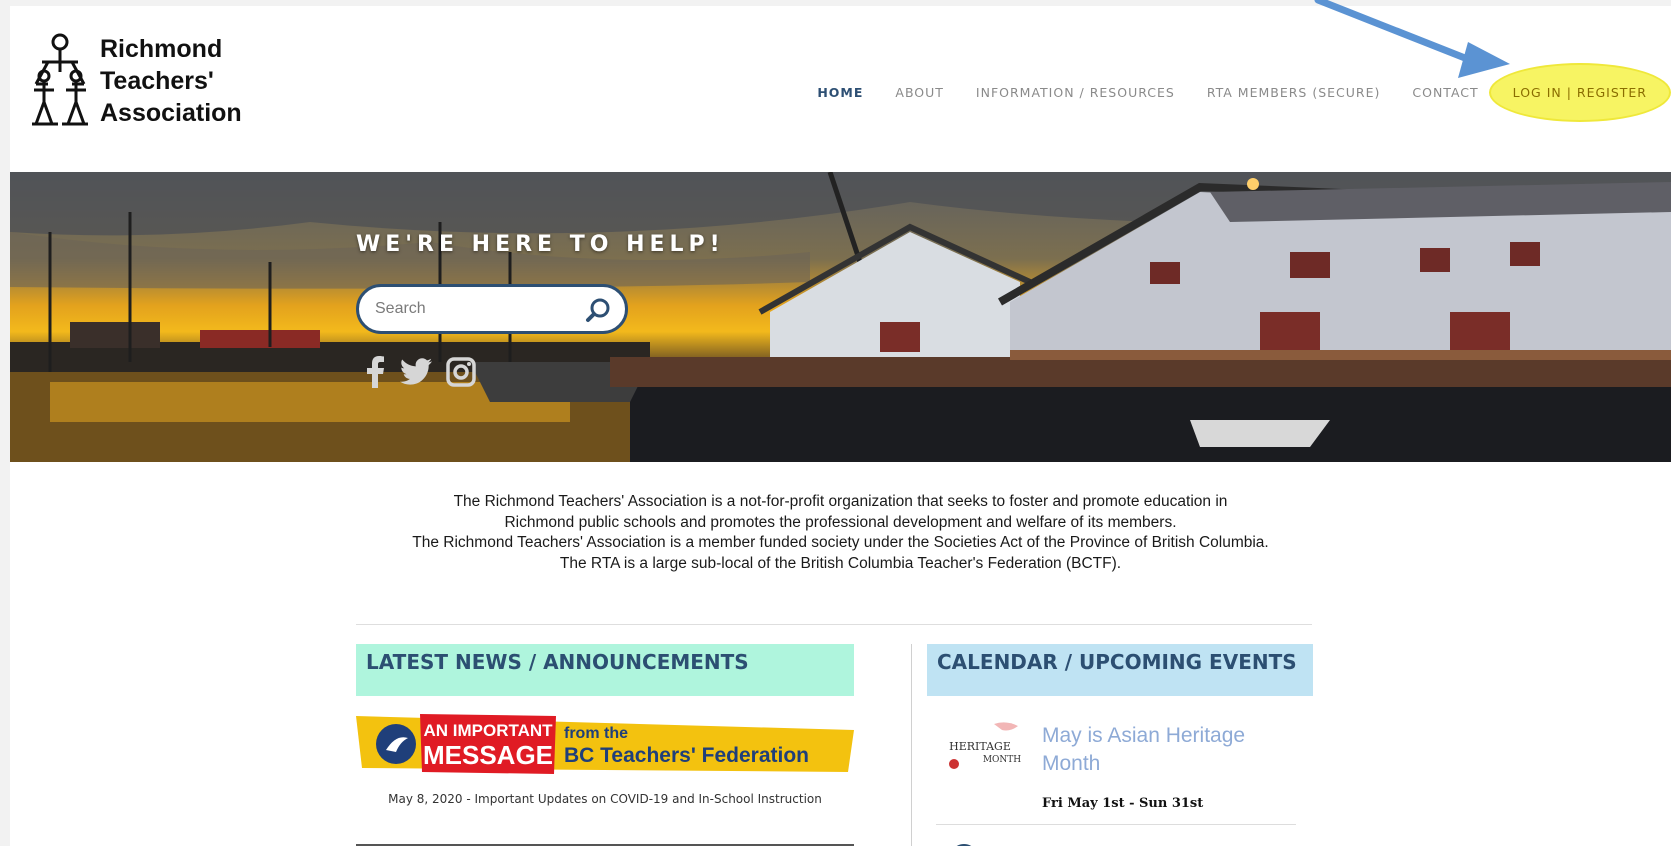  Describe the element at coordinates (834, 624) in the screenshot. I see `section-divider` at that location.